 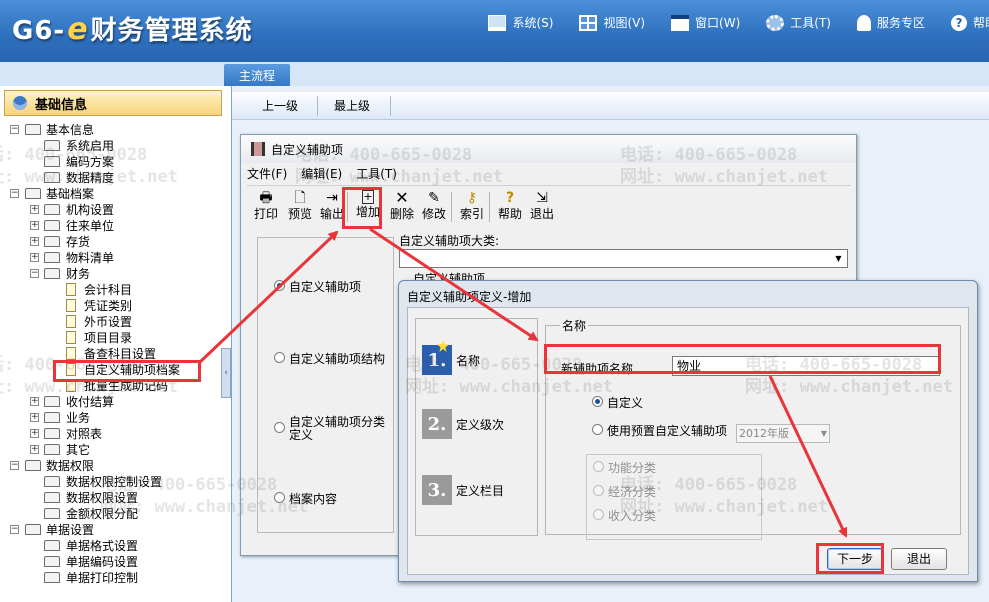 I want to click on tree-item: 单据格式设置, so click(x=112, y=546).